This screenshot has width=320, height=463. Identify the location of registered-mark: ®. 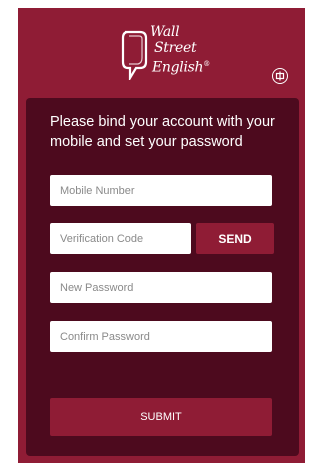
(206, 64).